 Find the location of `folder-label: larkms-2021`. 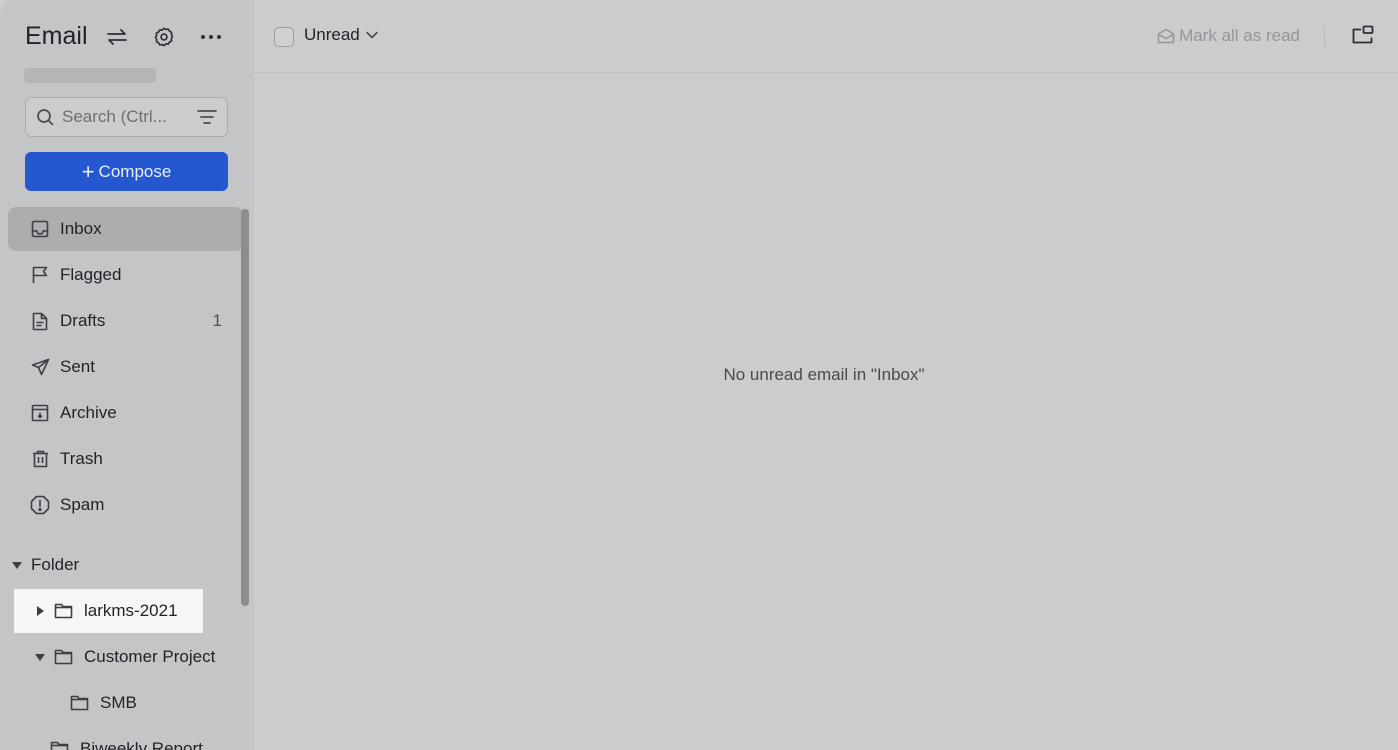

folder-label: larkms-2021 is located at coordinates (131, 610).